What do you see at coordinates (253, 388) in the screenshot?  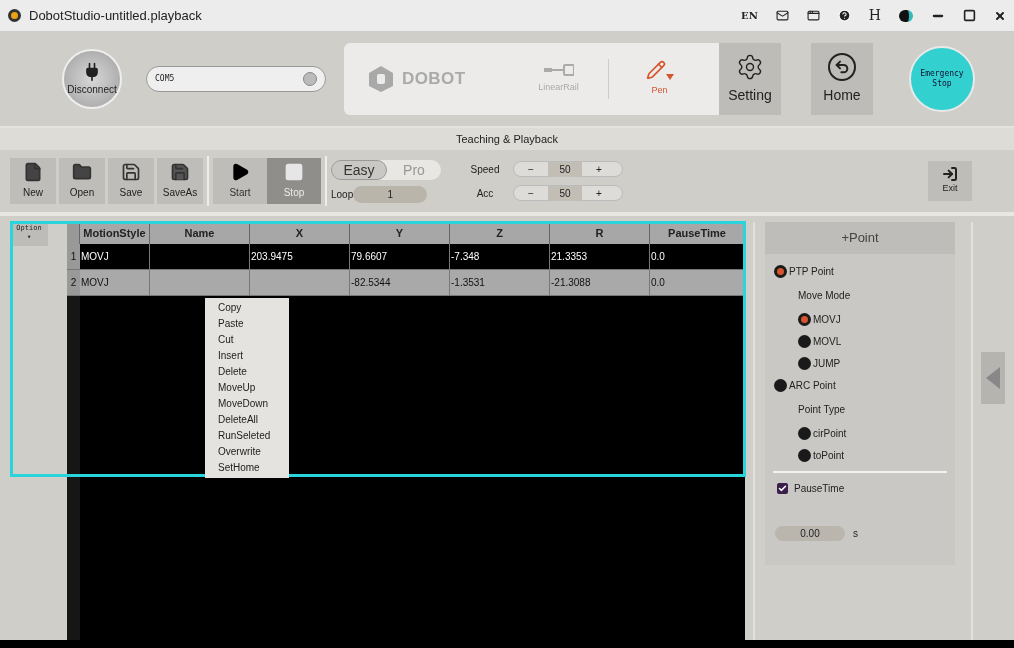 I see `menu-item: MoveUp` at bounding box center [253, 388].